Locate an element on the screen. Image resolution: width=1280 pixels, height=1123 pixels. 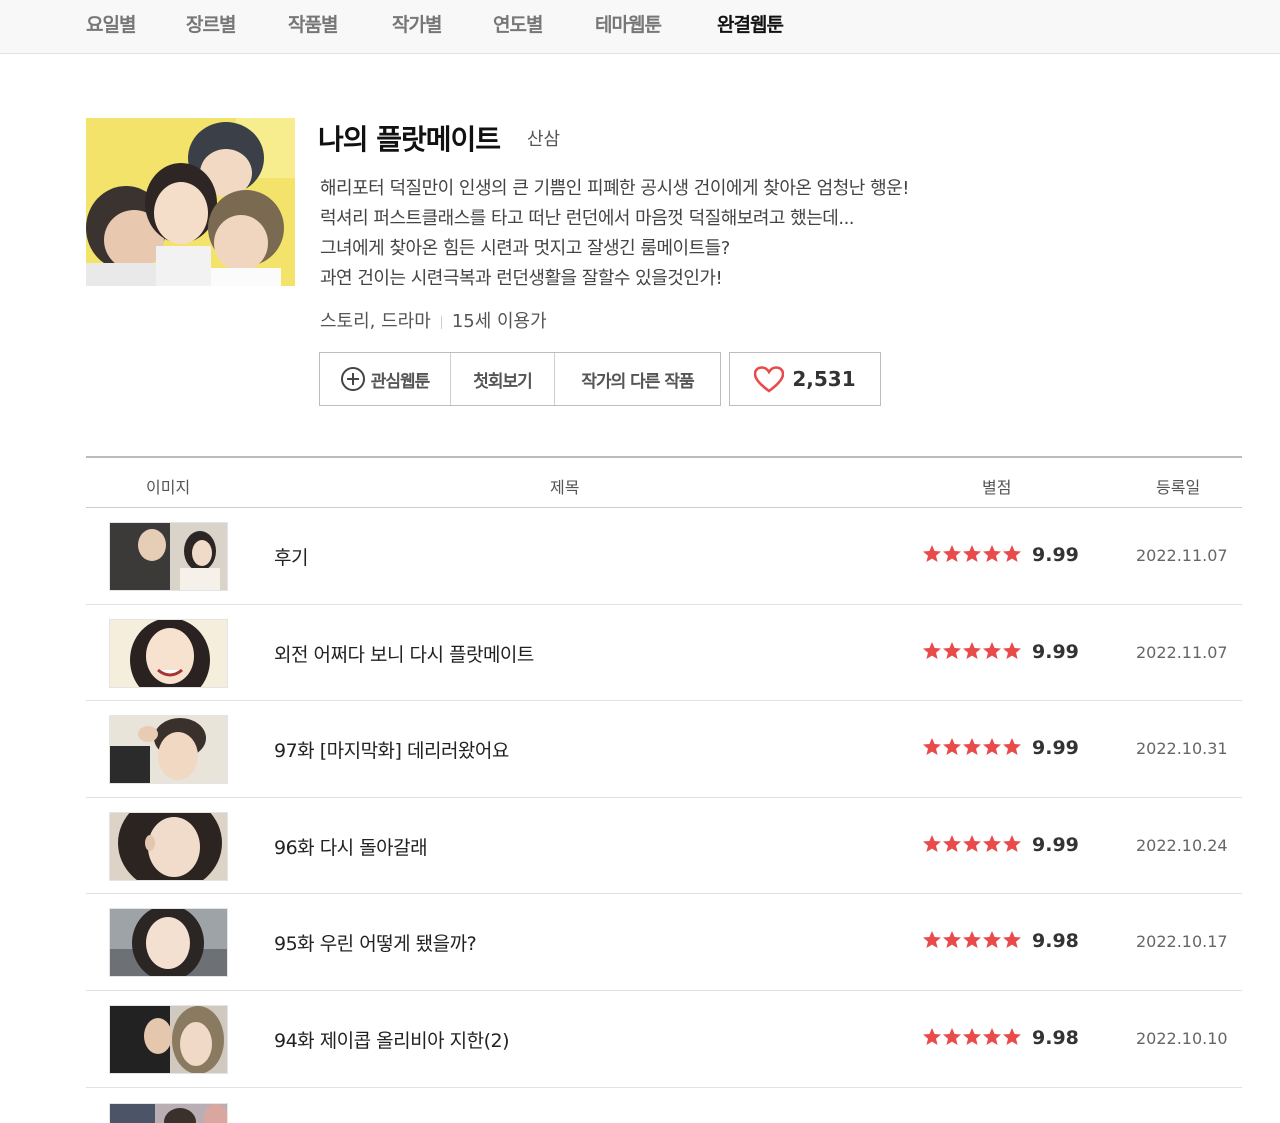
episode-date: 2022.10.17 is located at coordinates (1182, 942).